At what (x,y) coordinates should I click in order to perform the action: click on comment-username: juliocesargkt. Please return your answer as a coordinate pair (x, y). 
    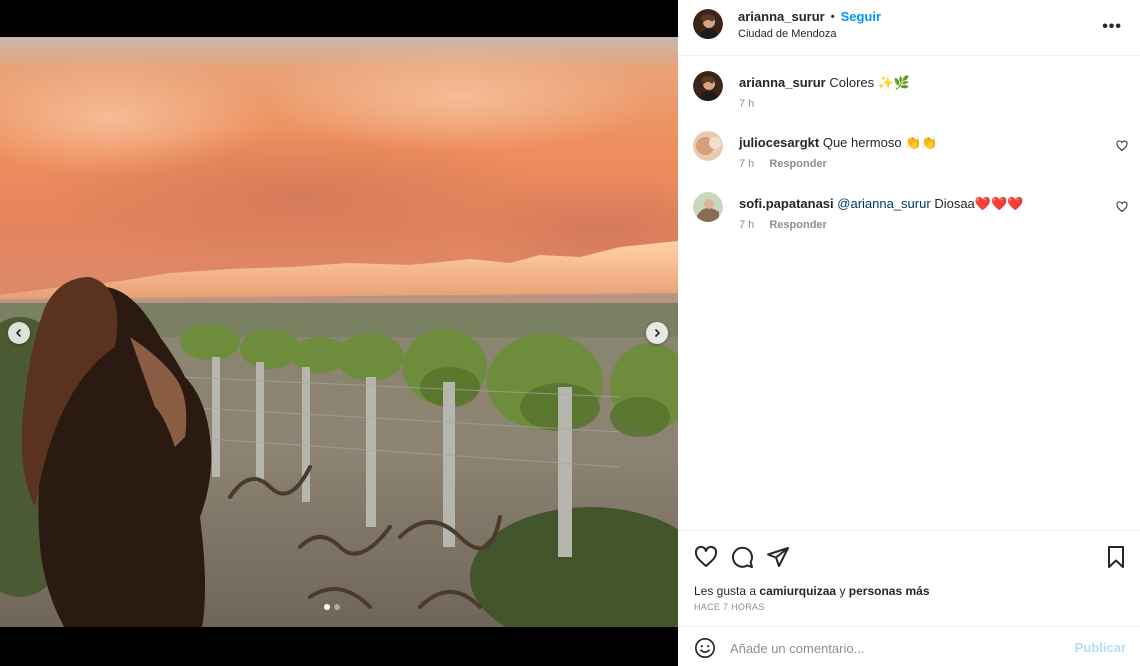
    Looking at the image, I should click on (779, 142).